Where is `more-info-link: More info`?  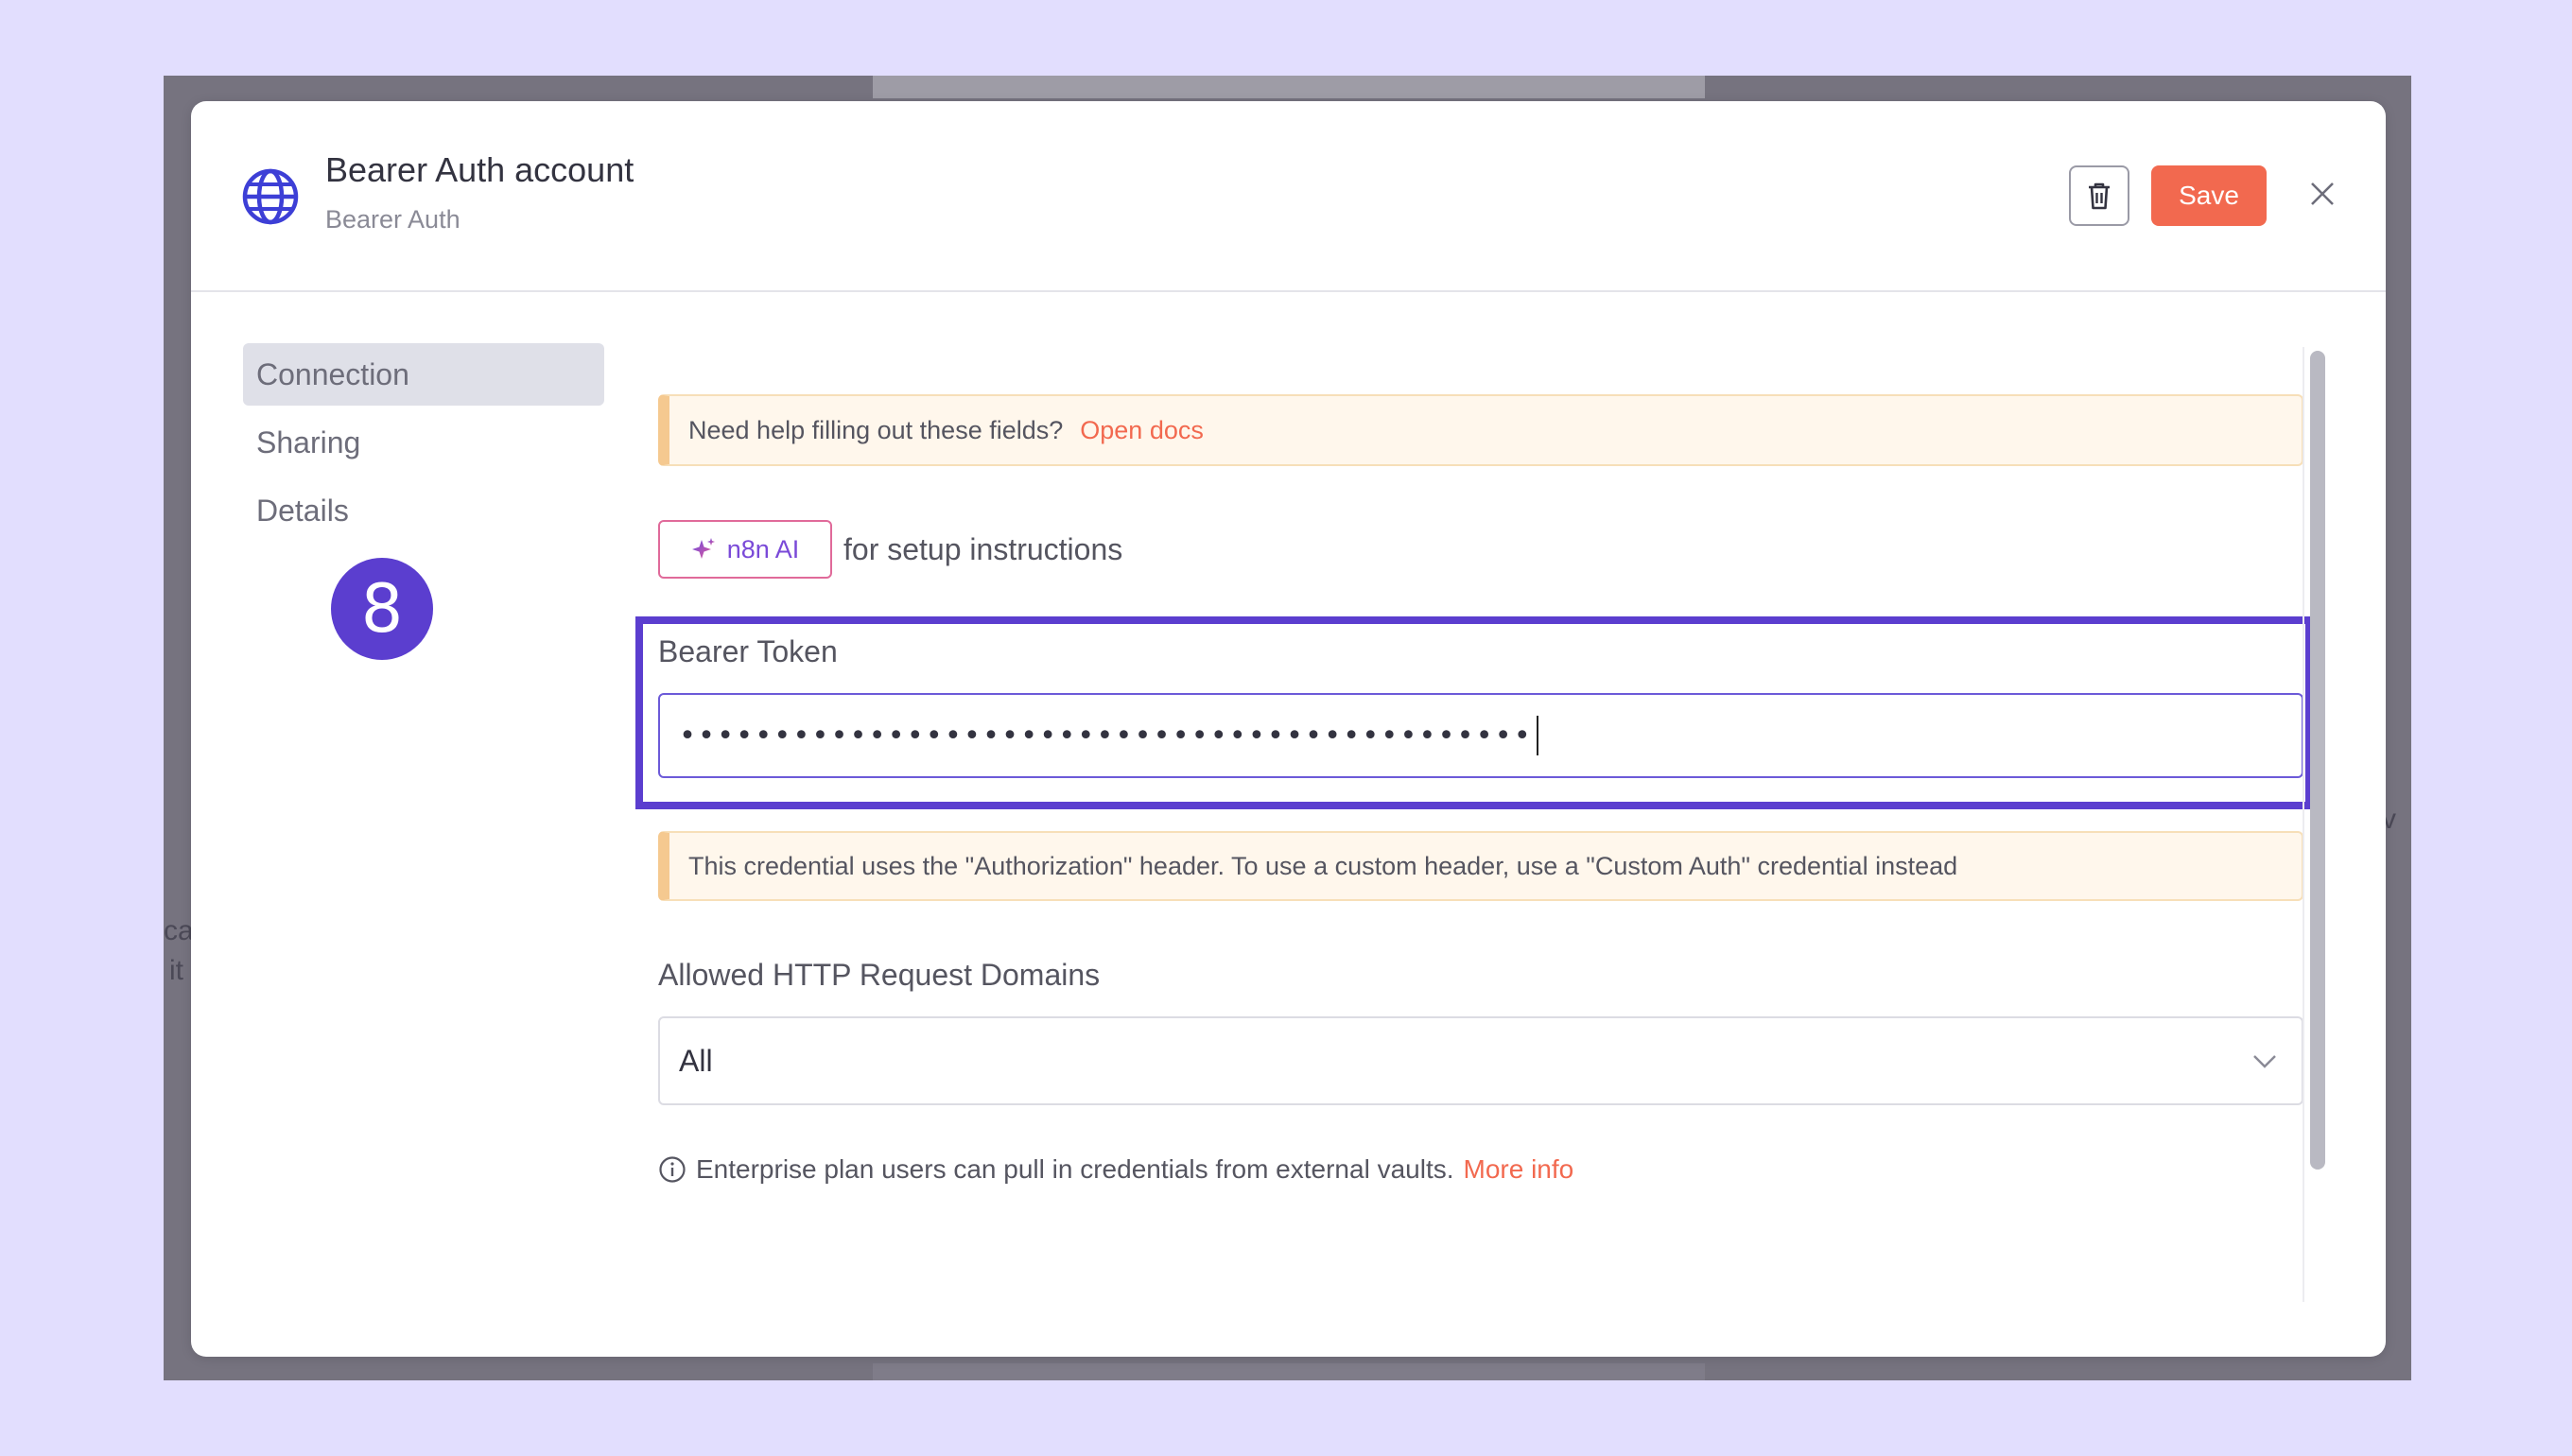 more-info-link: More info is located at coordinates (1519, 1169).